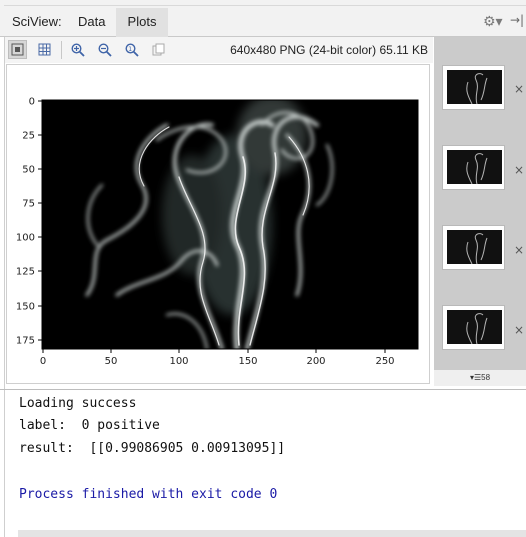 This screenshot has width=526, height=537. I want to click on hide-panel-icon: →|, so click(517, 20).